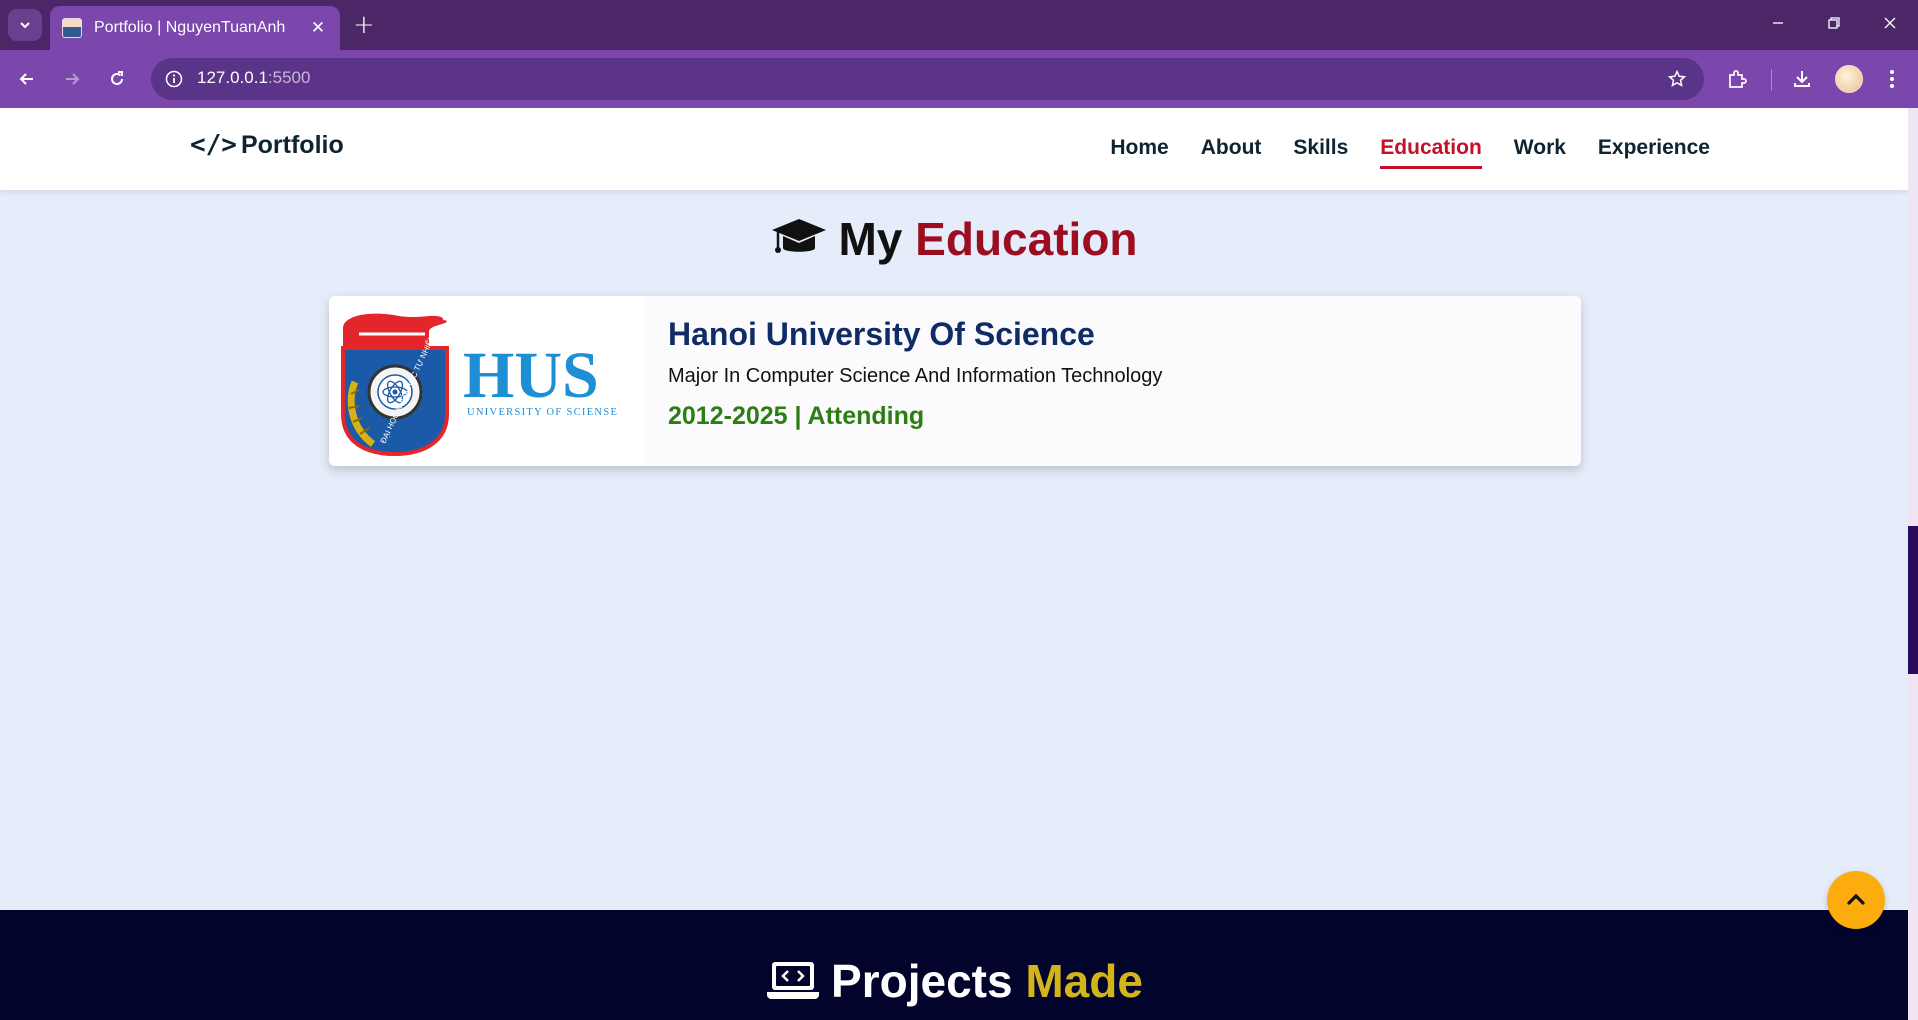  I want to click on back-icon, so click(27, 79).